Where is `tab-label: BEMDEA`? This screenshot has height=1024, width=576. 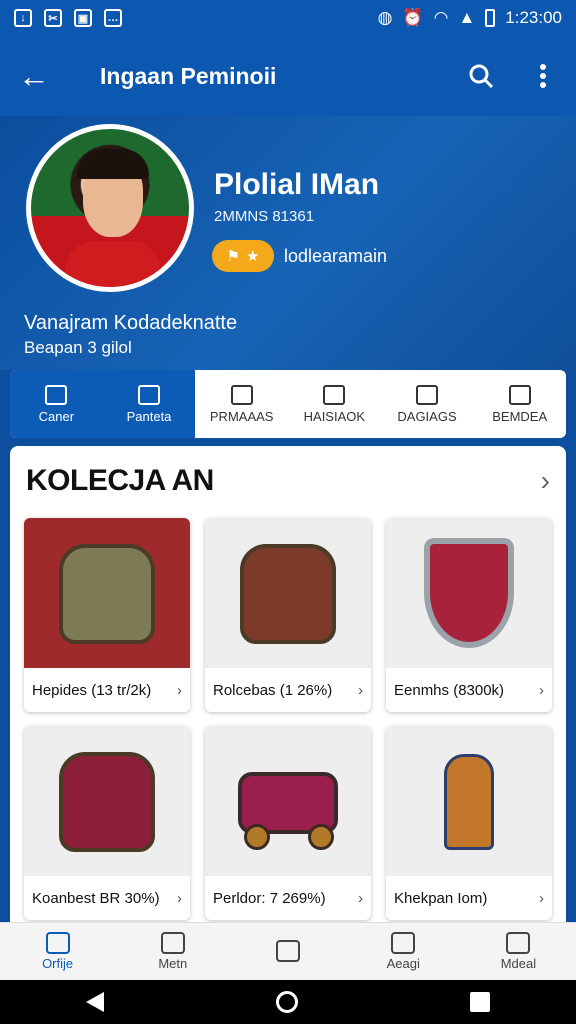 tab-label: BEMDEA is located at coordinates (520, 416).